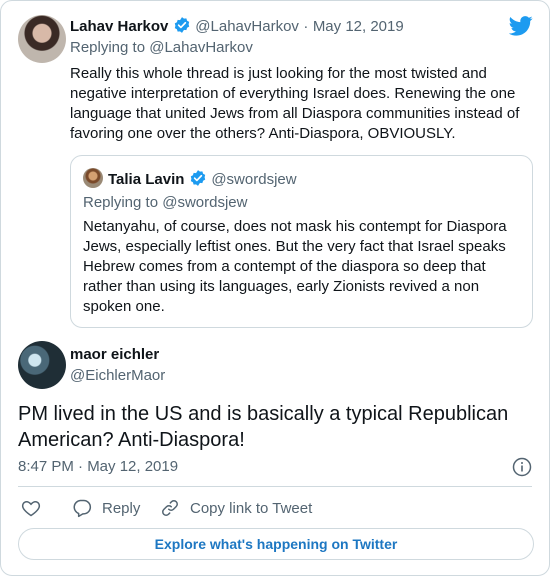 Image resolution: width=550 pixels, height=576 pixels. Describe the element at coordinates (42, 39) in the screenshot. I see `avatar-lahav-harkov` at that location.